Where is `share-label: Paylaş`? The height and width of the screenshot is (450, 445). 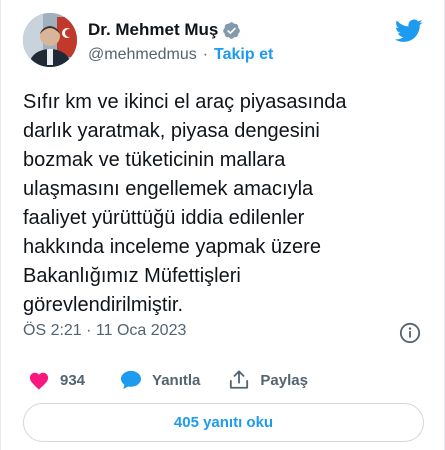
share-label: Paylaş is located at coordinates (284, 380).